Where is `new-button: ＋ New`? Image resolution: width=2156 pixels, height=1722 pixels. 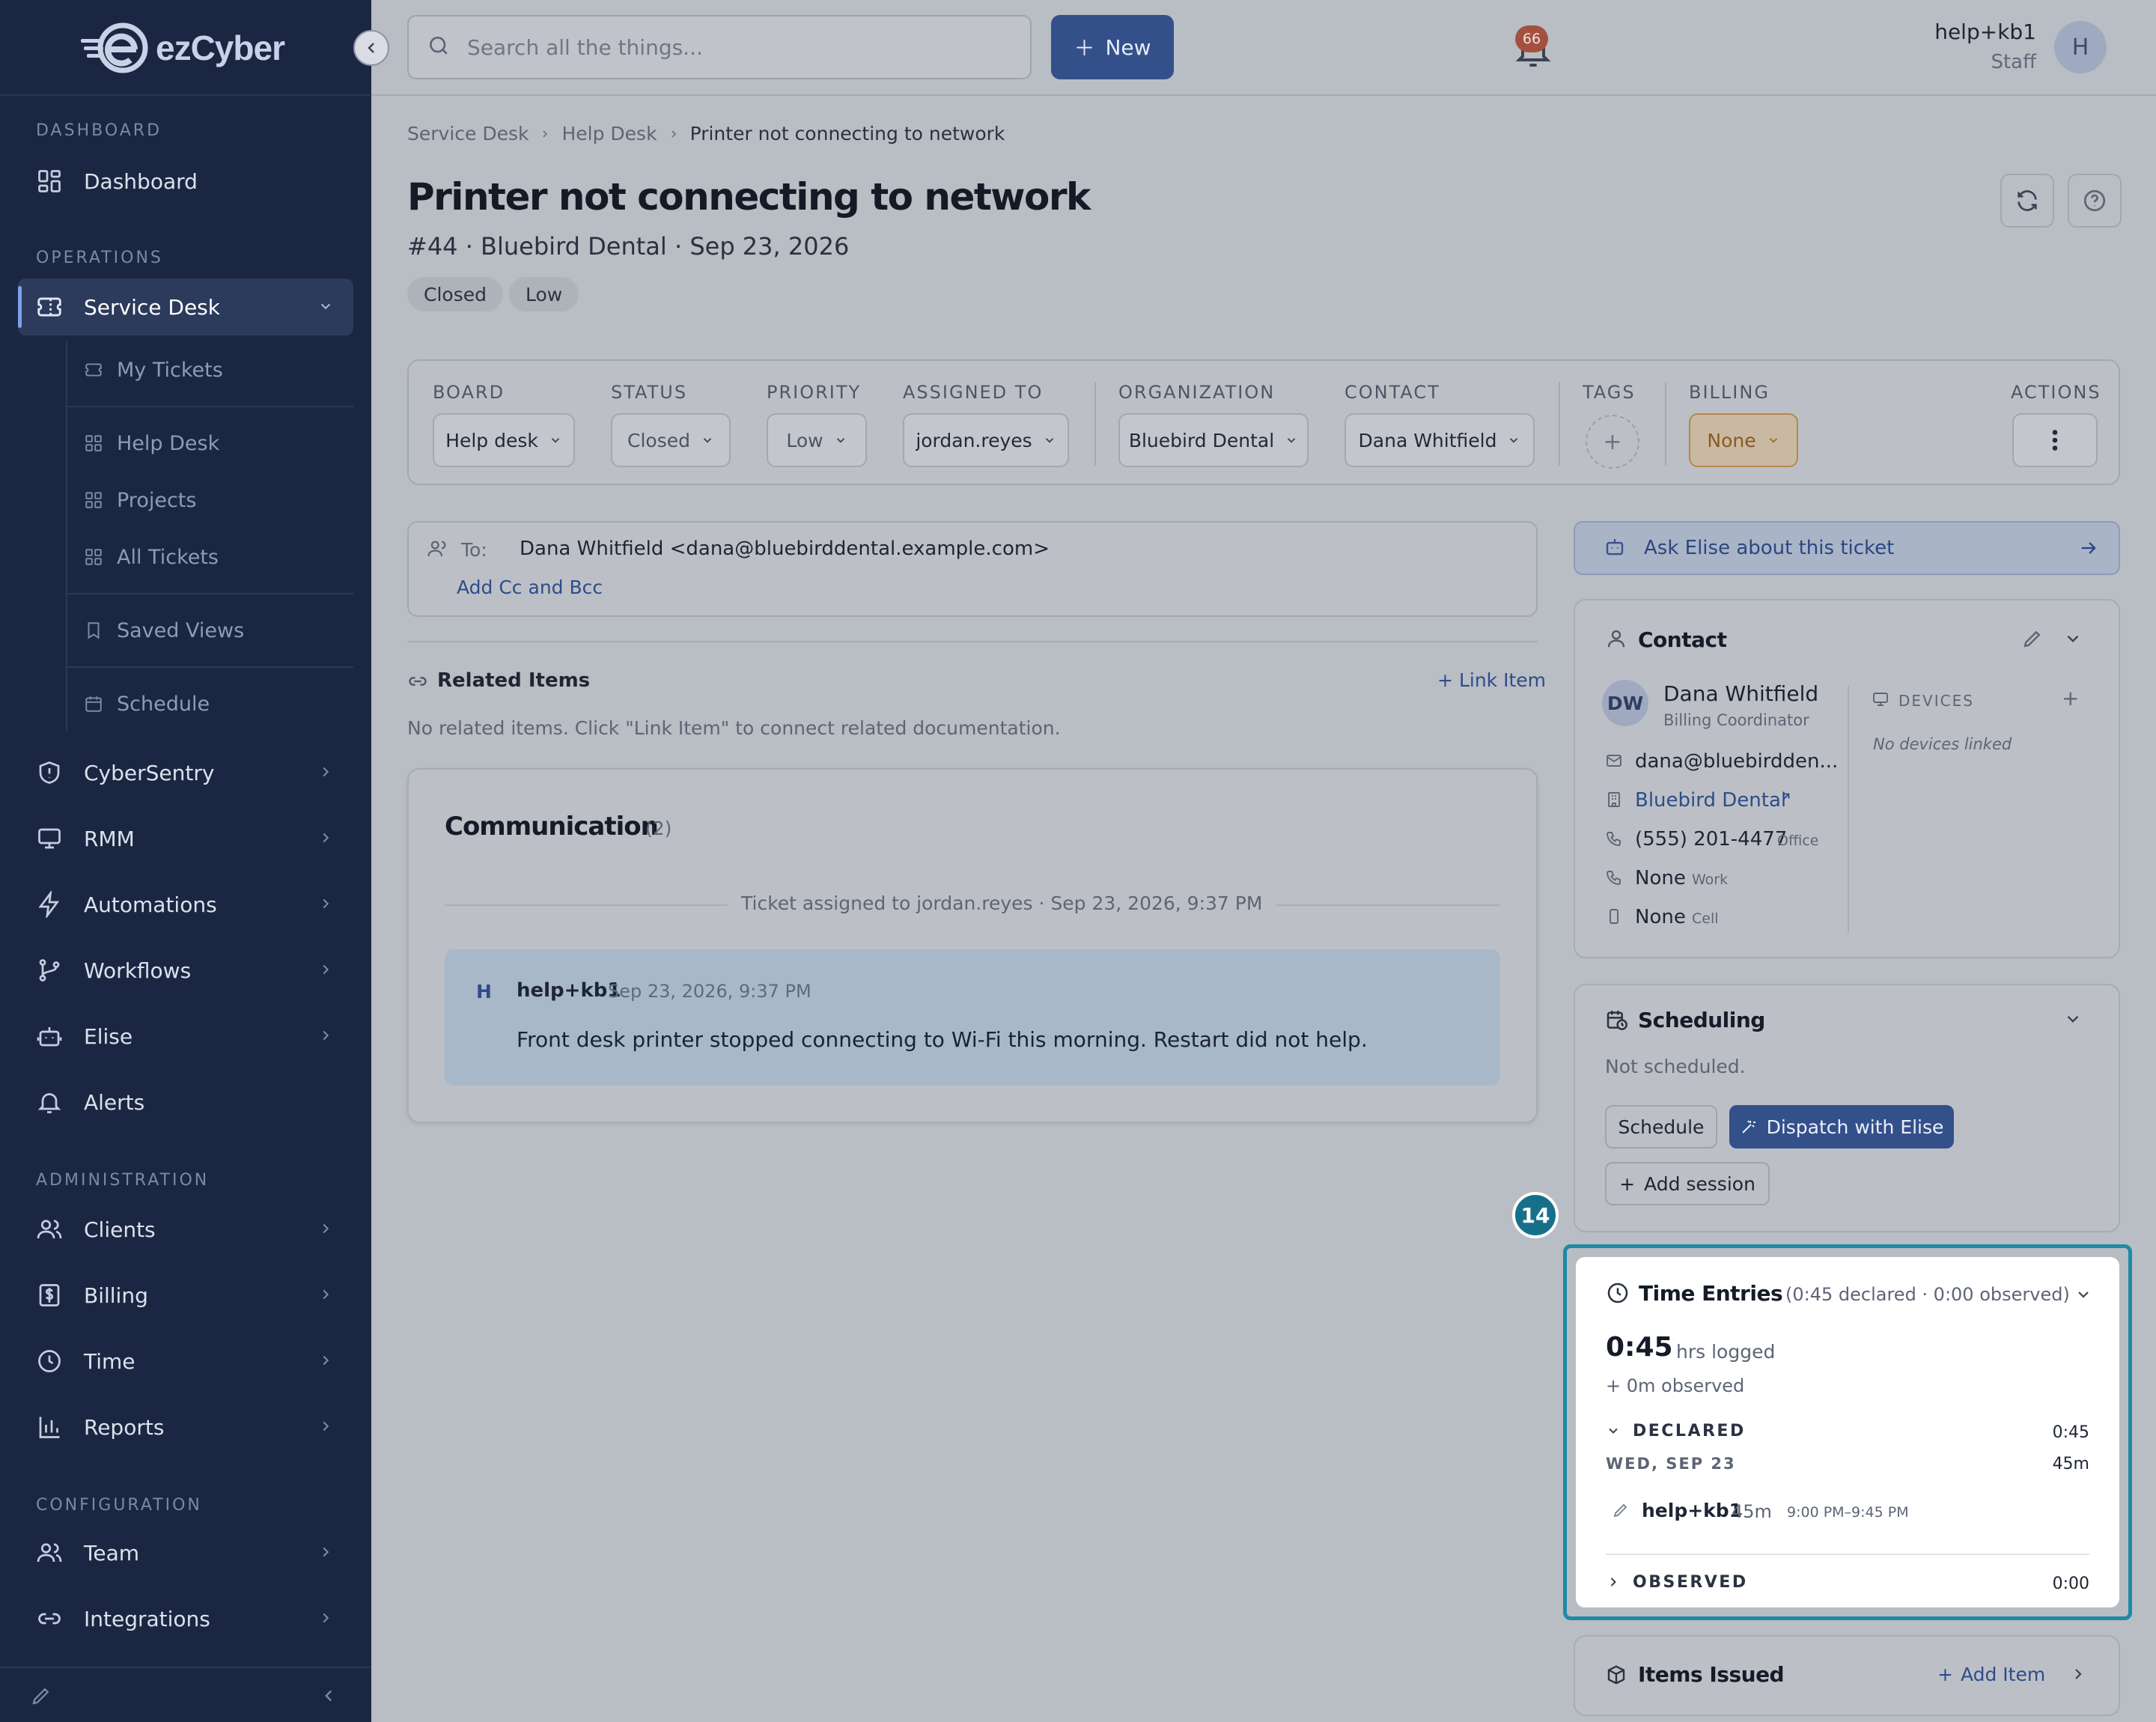
new-button: ＋ New is located at coordinates (1112, 47).